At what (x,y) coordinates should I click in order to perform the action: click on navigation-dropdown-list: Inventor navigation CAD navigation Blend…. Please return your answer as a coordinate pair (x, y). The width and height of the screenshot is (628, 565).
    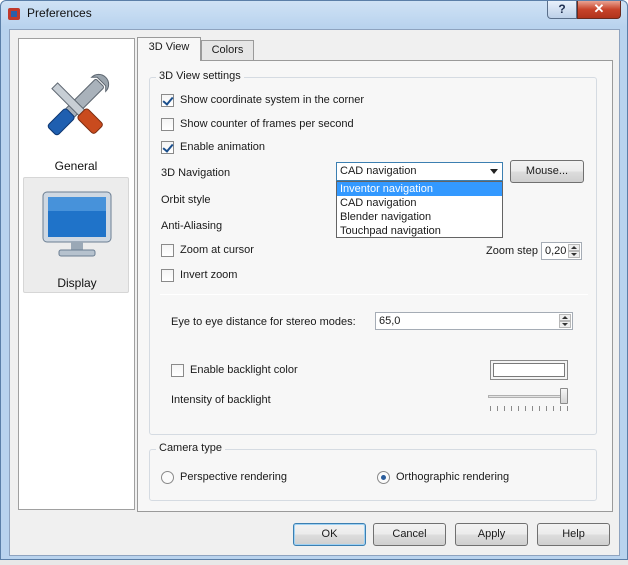
    Looking at the image, I should click on (419, 209).